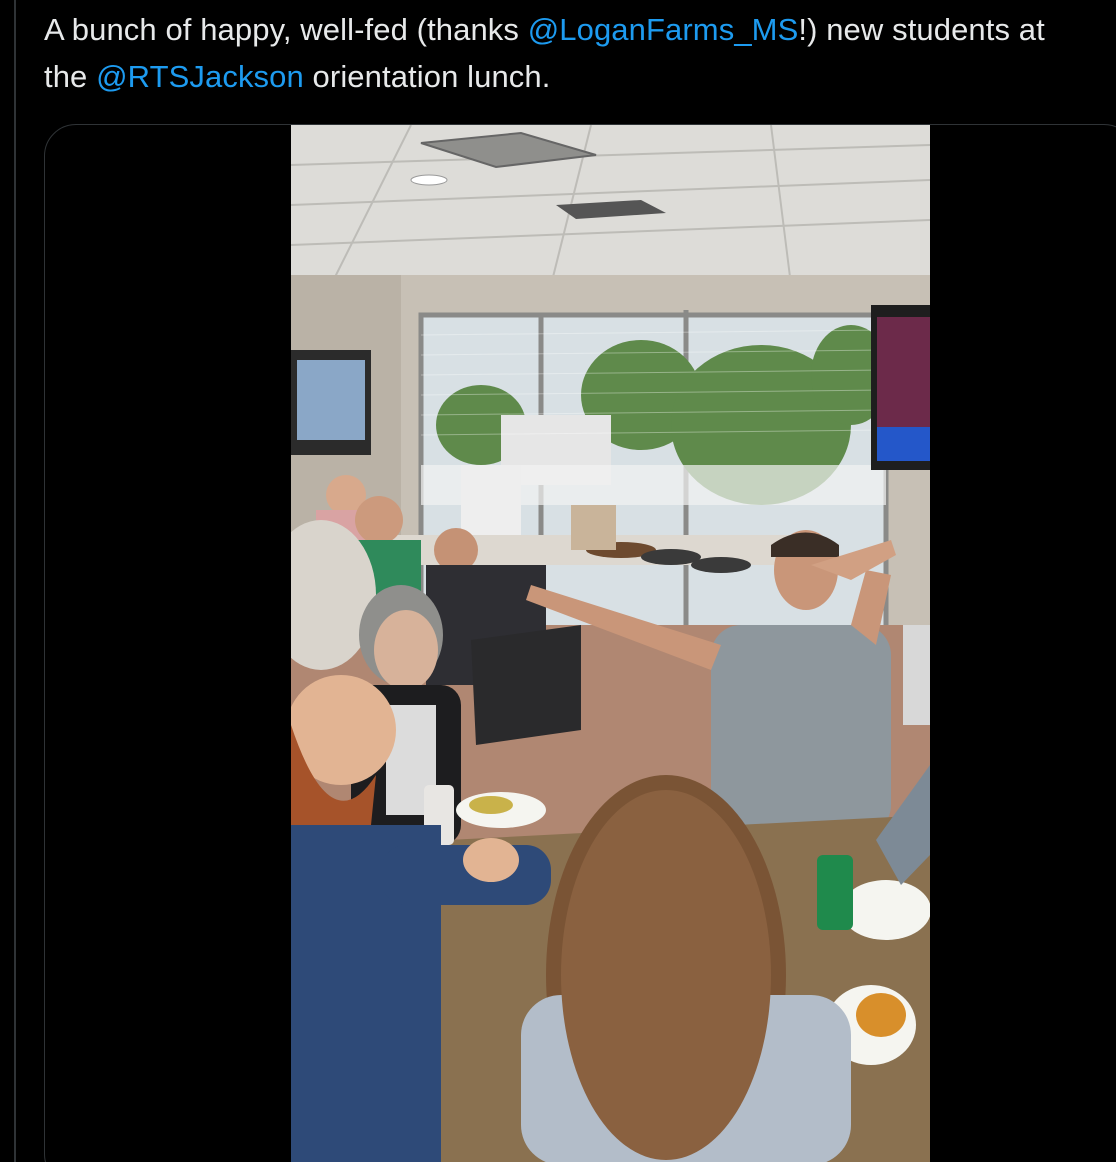 Image resolution: width=1116 pixels, height=1162 pixels. Describe the element at coordinates (200, 76) in the screenshot. I see `mention-link-rtsjackson: @RTSJackson` at that location.